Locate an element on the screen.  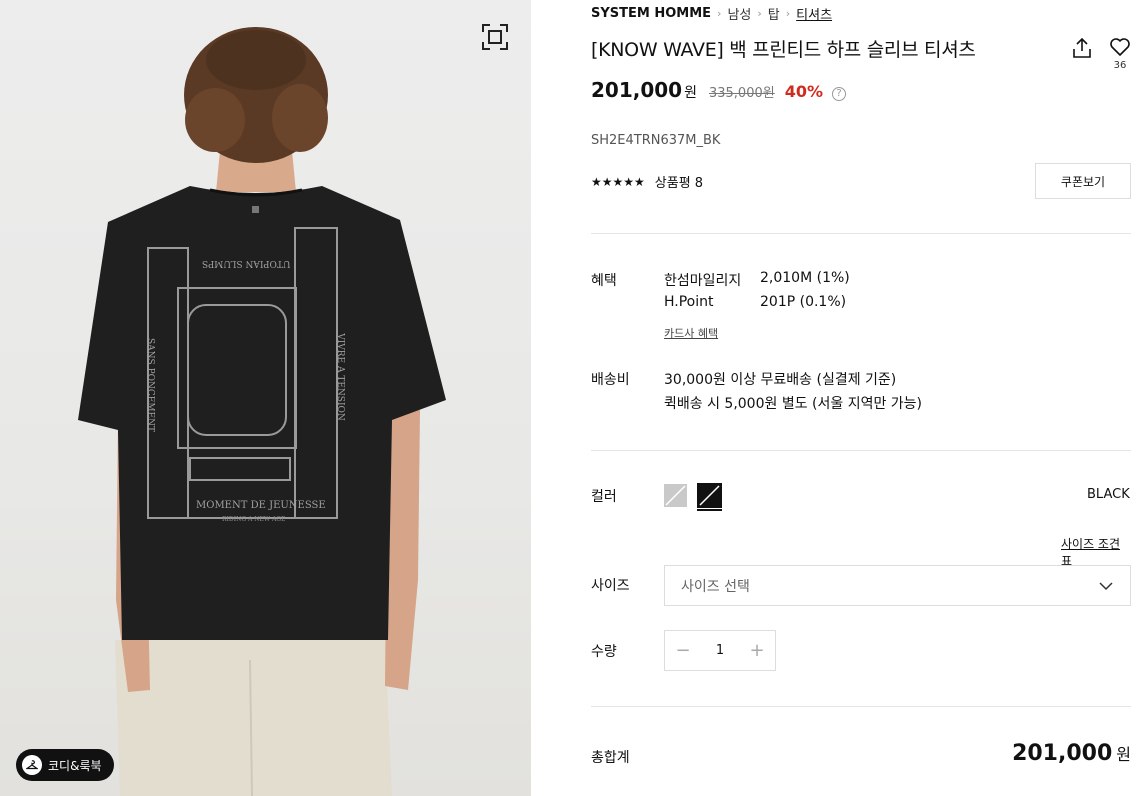
rating: ★★★★★ 상품평 8 is located at coordinates (647, 182).